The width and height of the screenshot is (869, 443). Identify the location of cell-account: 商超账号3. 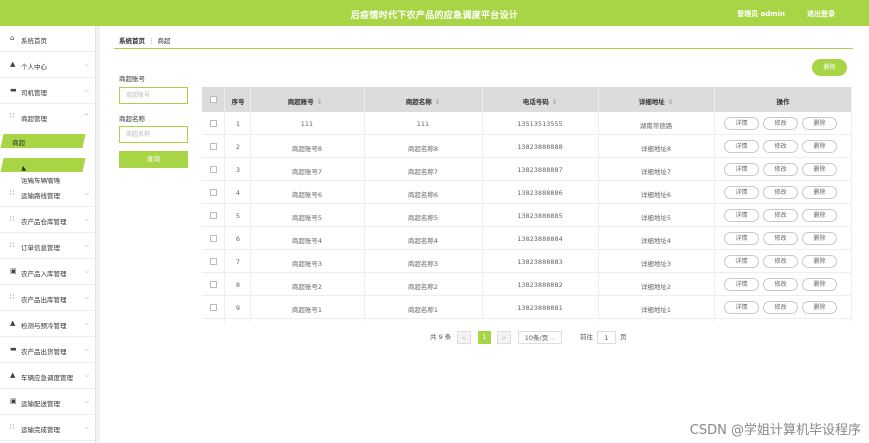
(307, 264).